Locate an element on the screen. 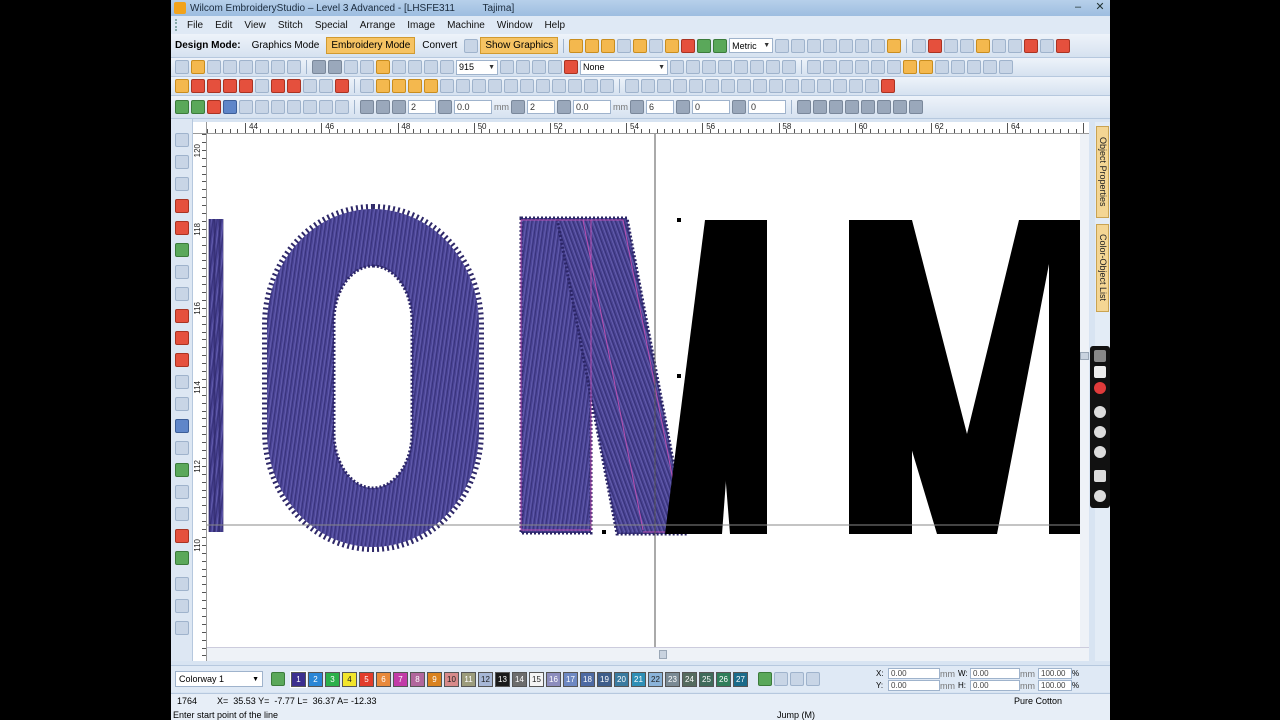  camera-icon is located at coordinates (1100, 372).